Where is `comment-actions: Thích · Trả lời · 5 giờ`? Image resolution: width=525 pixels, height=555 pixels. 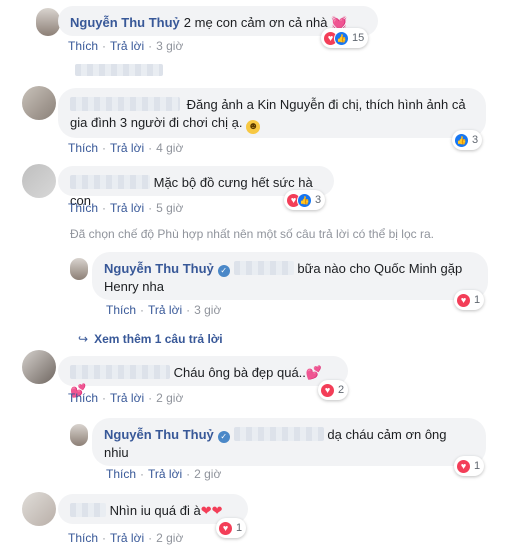
comment-actions: Thích · Trả lời · 5 giờ is located at coordinates (126, 208).